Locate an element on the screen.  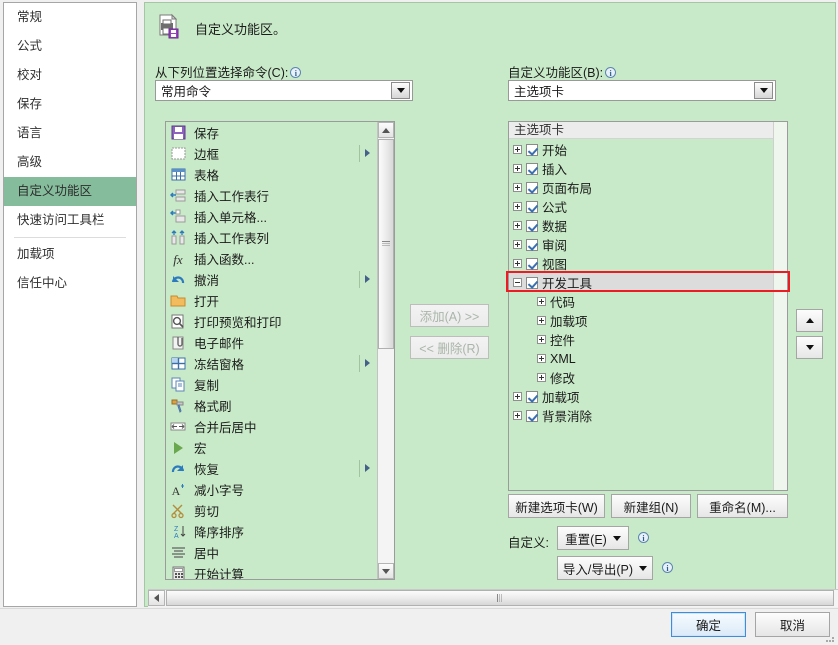
command-item: 恢复 is located at coordinates (271, 468).